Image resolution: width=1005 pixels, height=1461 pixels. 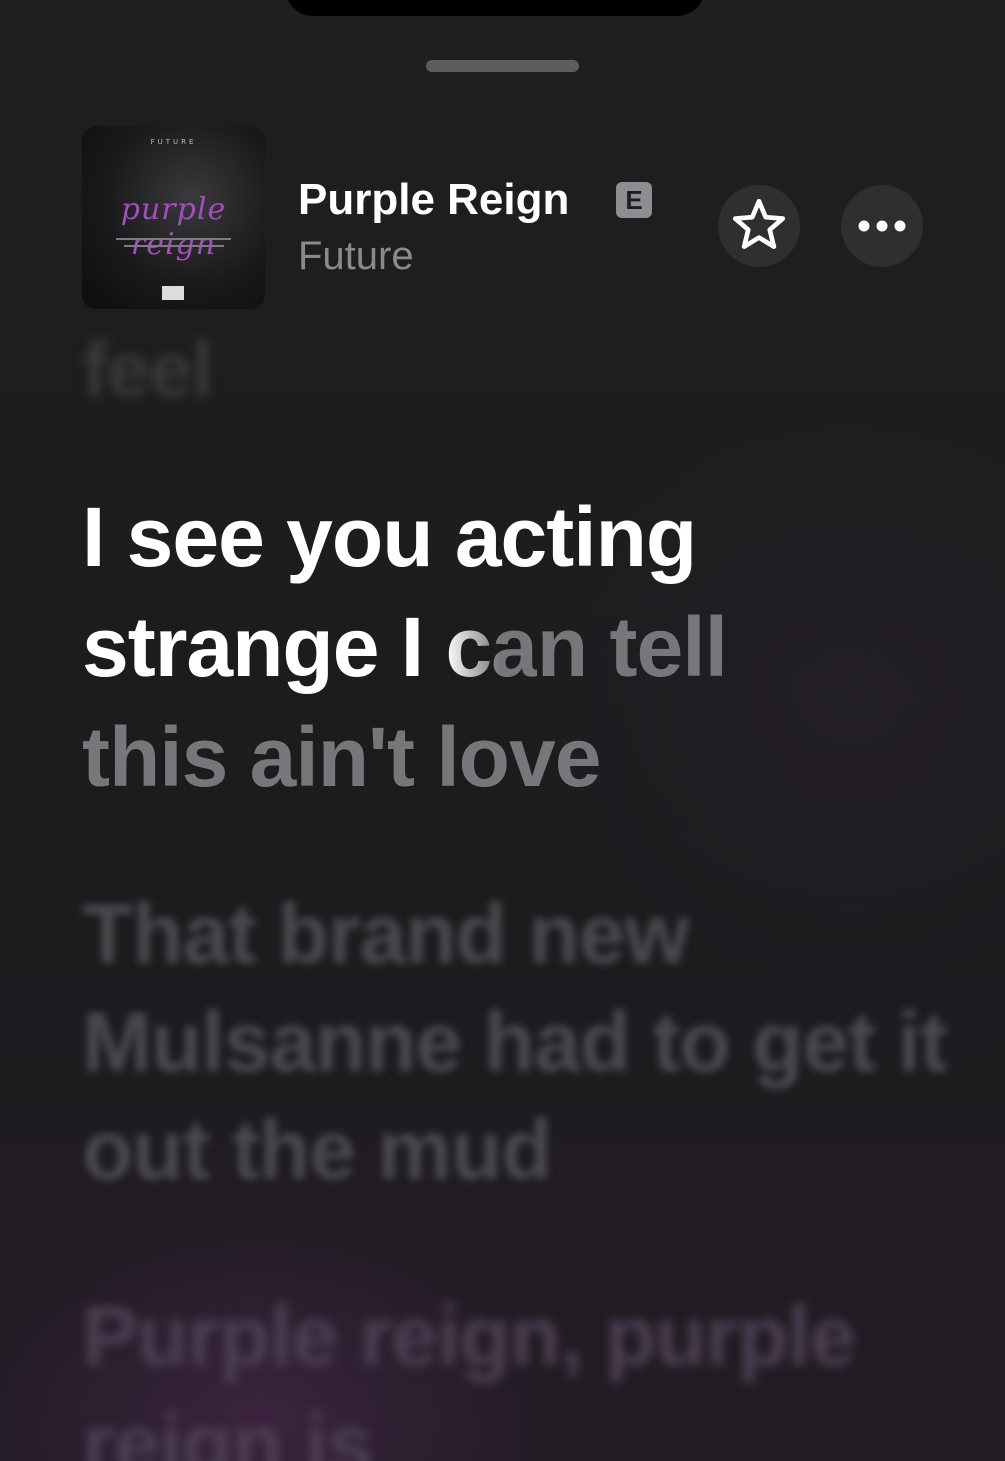 I want to click on sheet-grabber-handle, so click(x=502, y=66).